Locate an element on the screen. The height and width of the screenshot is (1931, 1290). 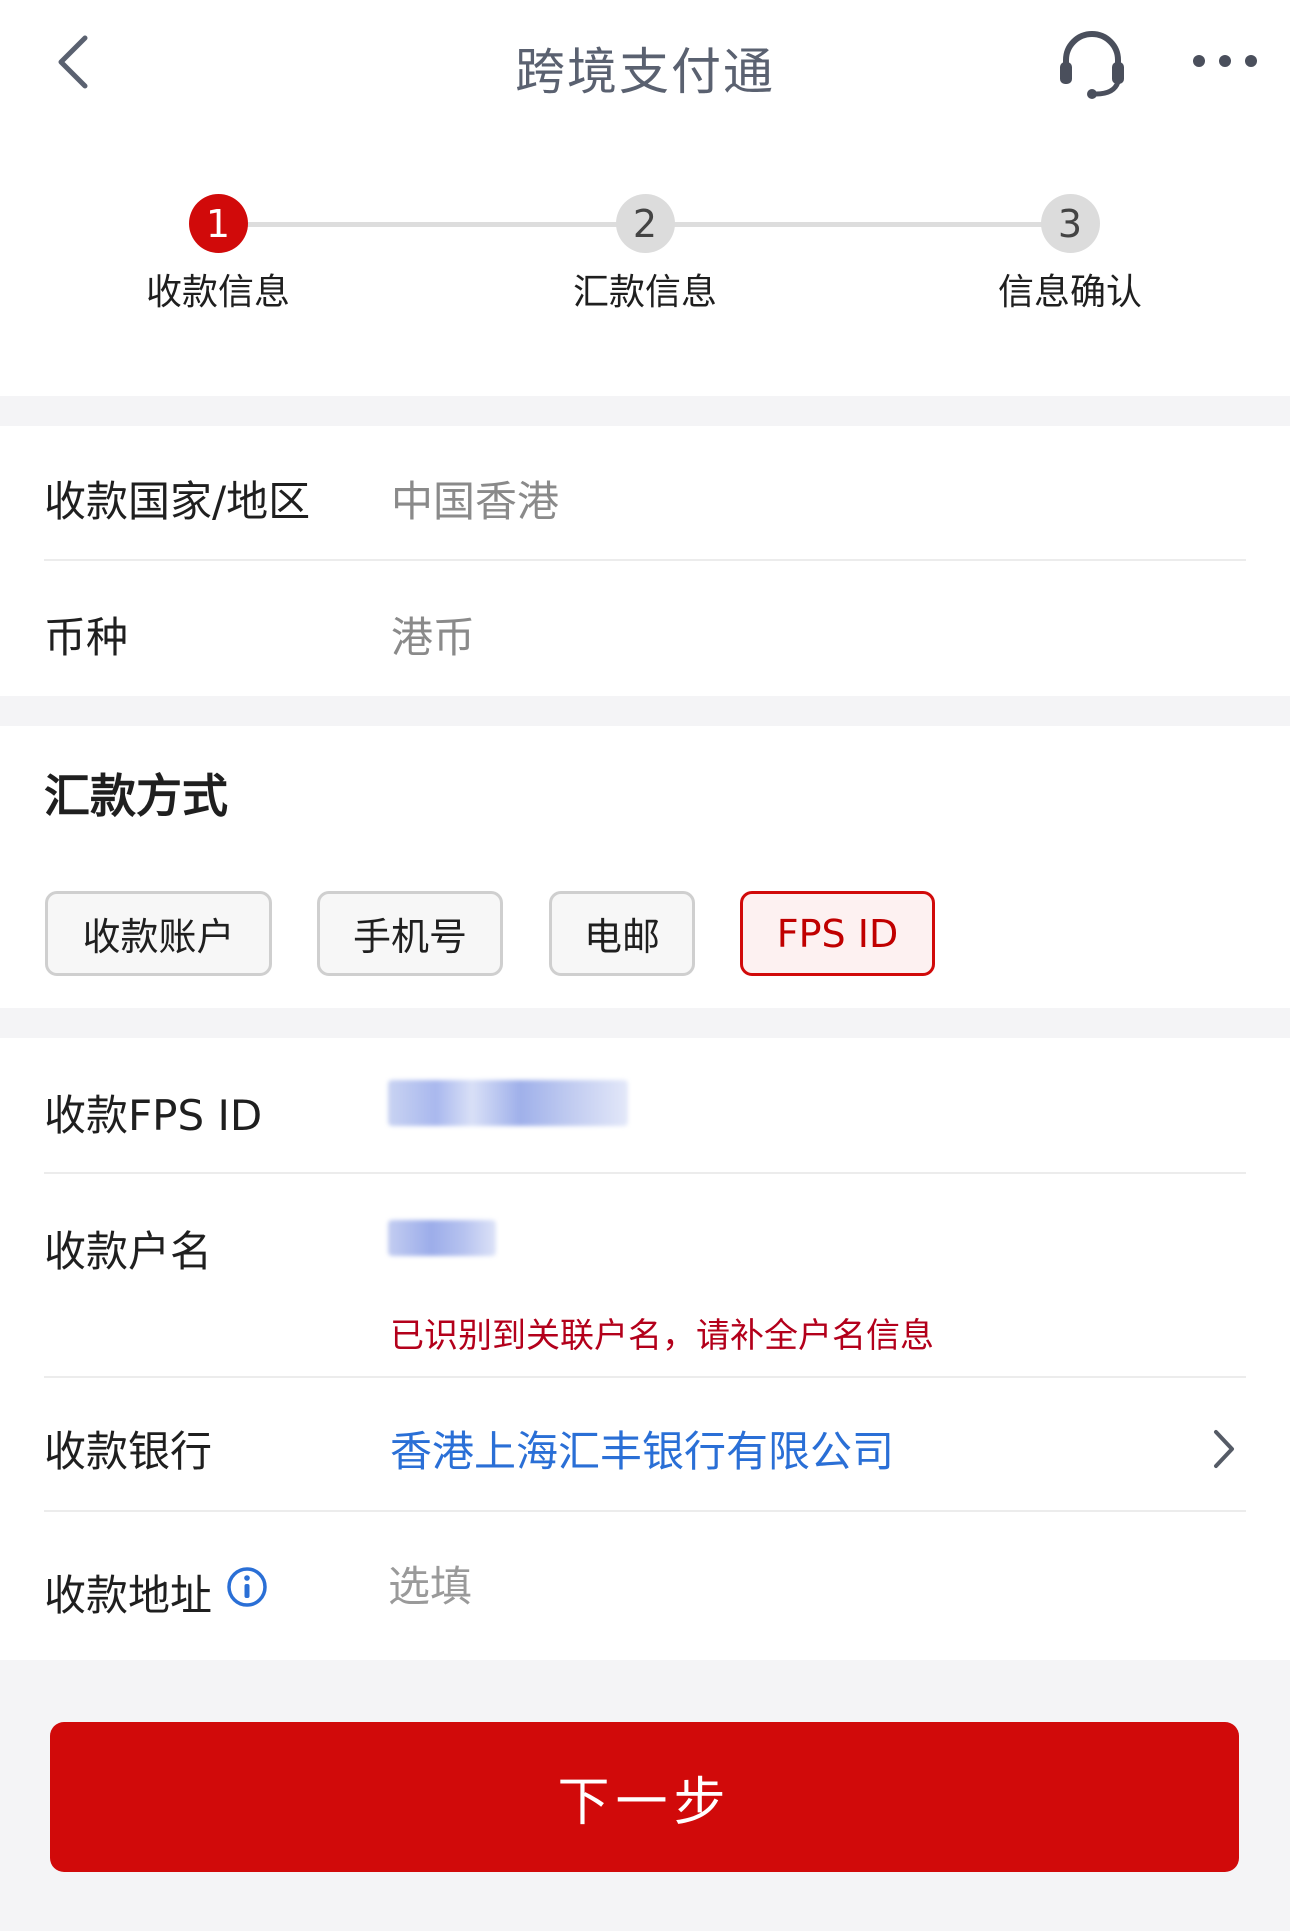
address-input is located at coordinates (788, 1586).